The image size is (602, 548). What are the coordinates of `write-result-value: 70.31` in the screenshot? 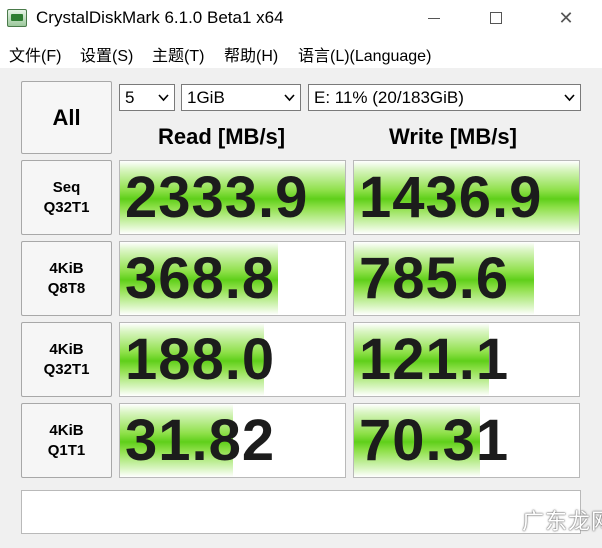 It's located at (434, 440).